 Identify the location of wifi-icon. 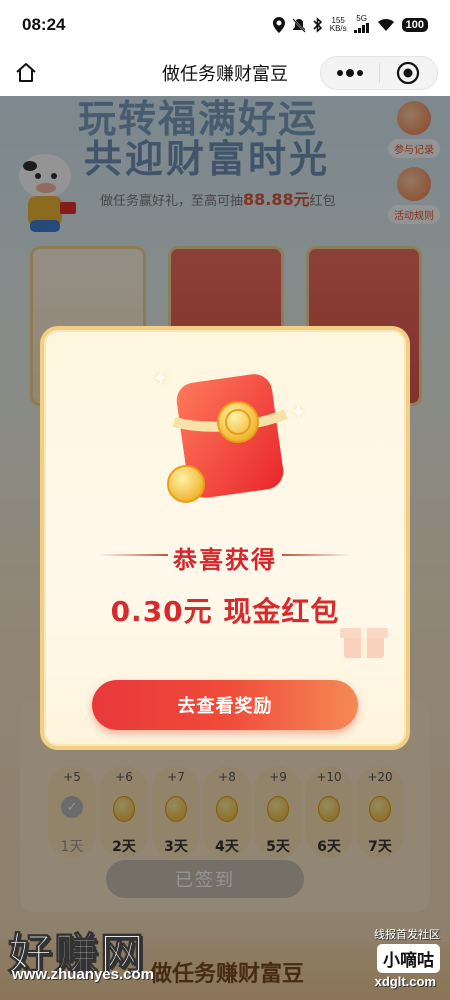
(385, 24).